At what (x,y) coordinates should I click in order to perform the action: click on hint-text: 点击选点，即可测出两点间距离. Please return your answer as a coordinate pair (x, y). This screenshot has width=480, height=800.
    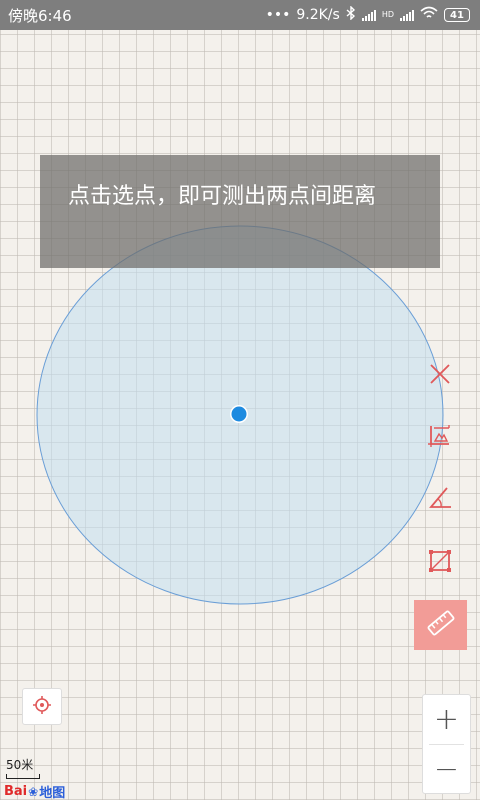
    Looking at the image, I should click on (222, 196).